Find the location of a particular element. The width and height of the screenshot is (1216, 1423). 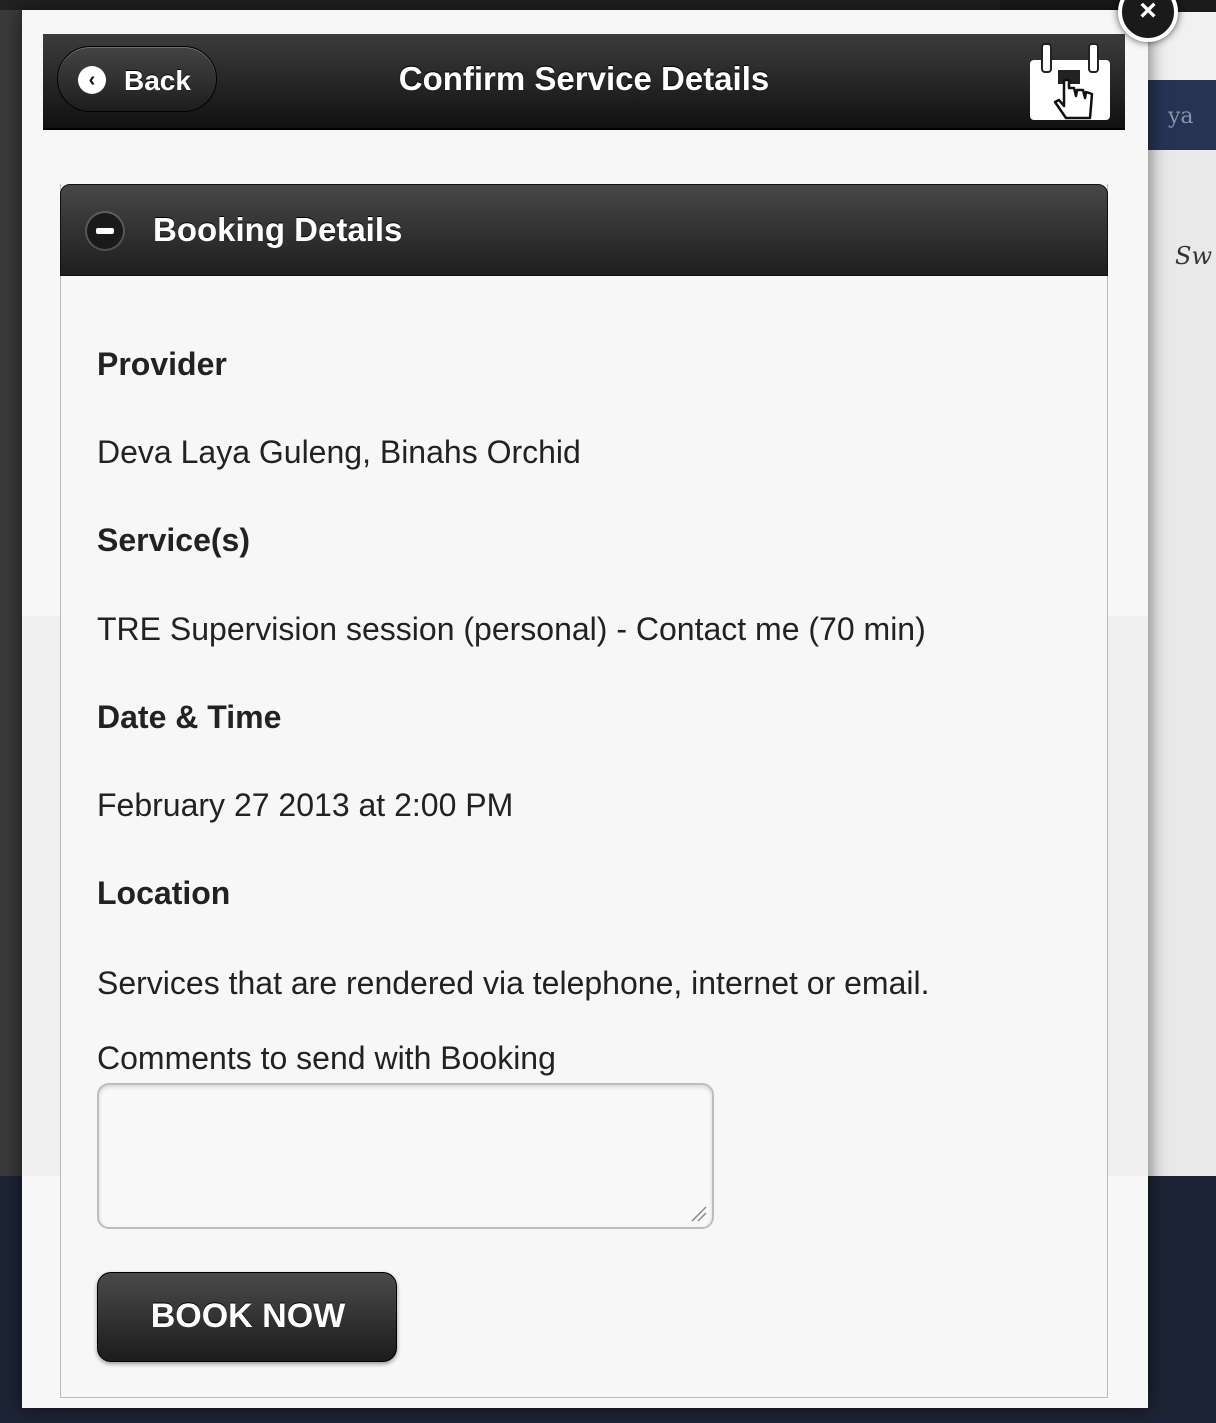

background-left-edge is located at coordinates (11, 588).